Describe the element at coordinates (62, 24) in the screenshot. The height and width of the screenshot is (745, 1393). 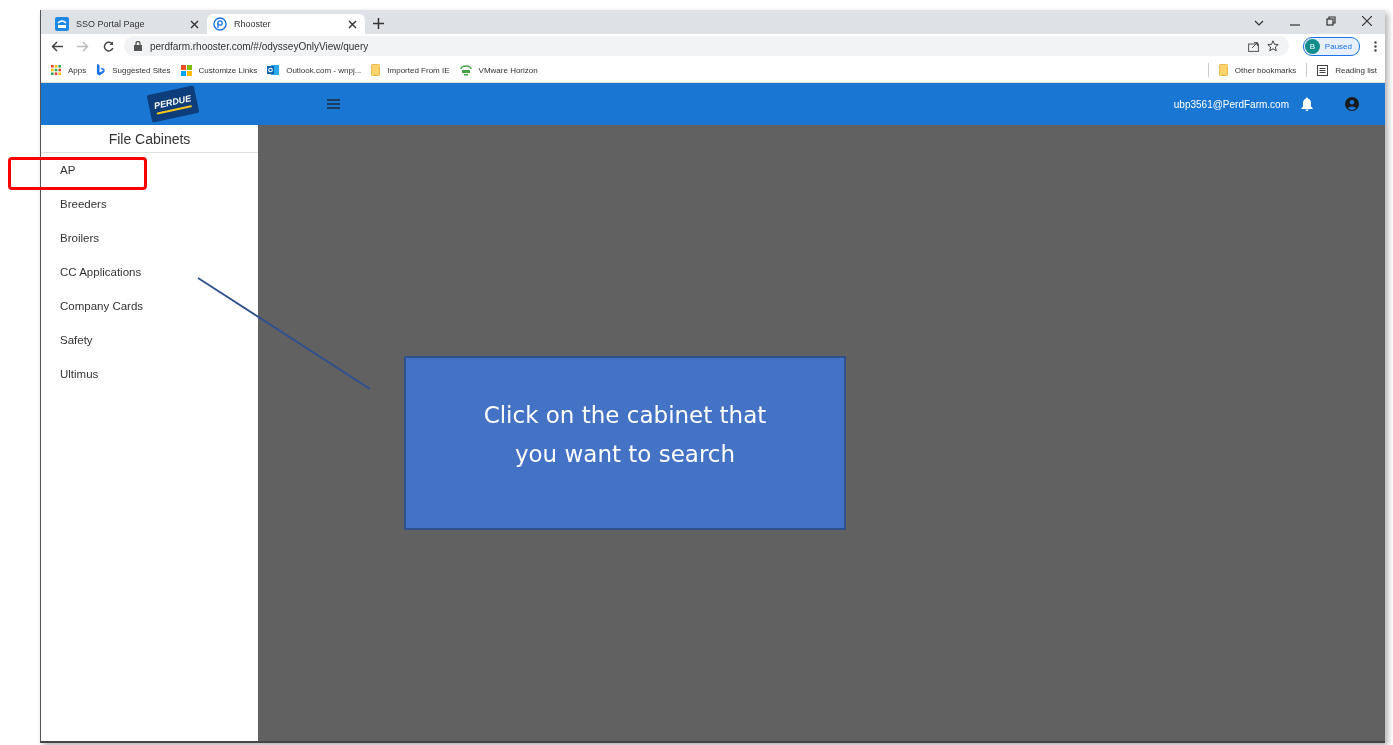
I see `sso-icon` at that location.